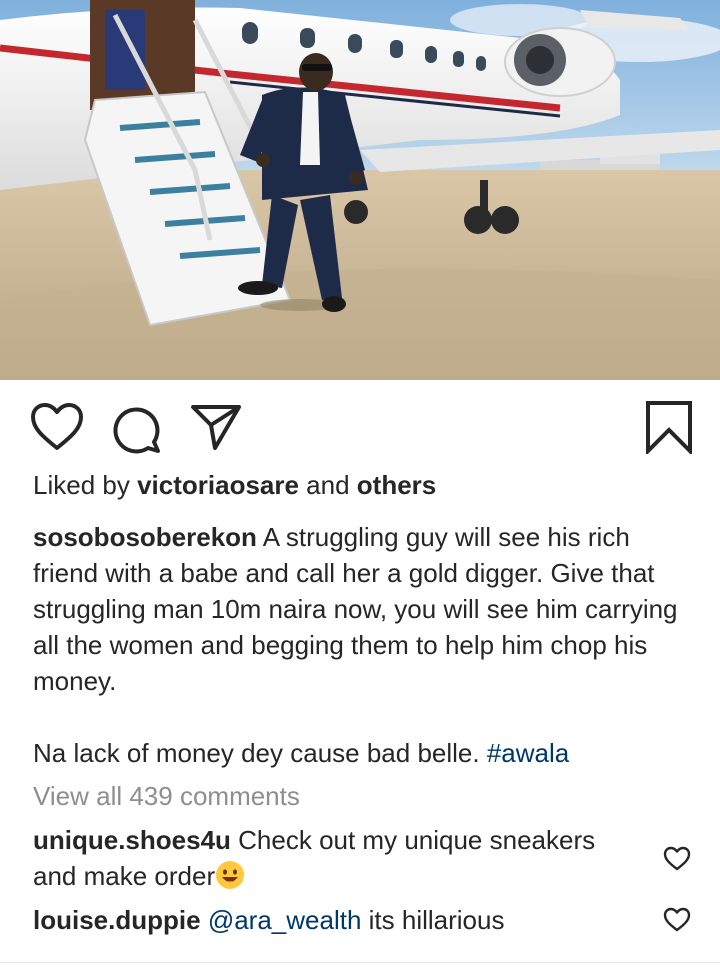 Image resolution: width=720 pixels, height=972 pixels. Describe the element at coordinates (117, 920) in the screenshot. I see `comment-username: louise.duppie` at that location.